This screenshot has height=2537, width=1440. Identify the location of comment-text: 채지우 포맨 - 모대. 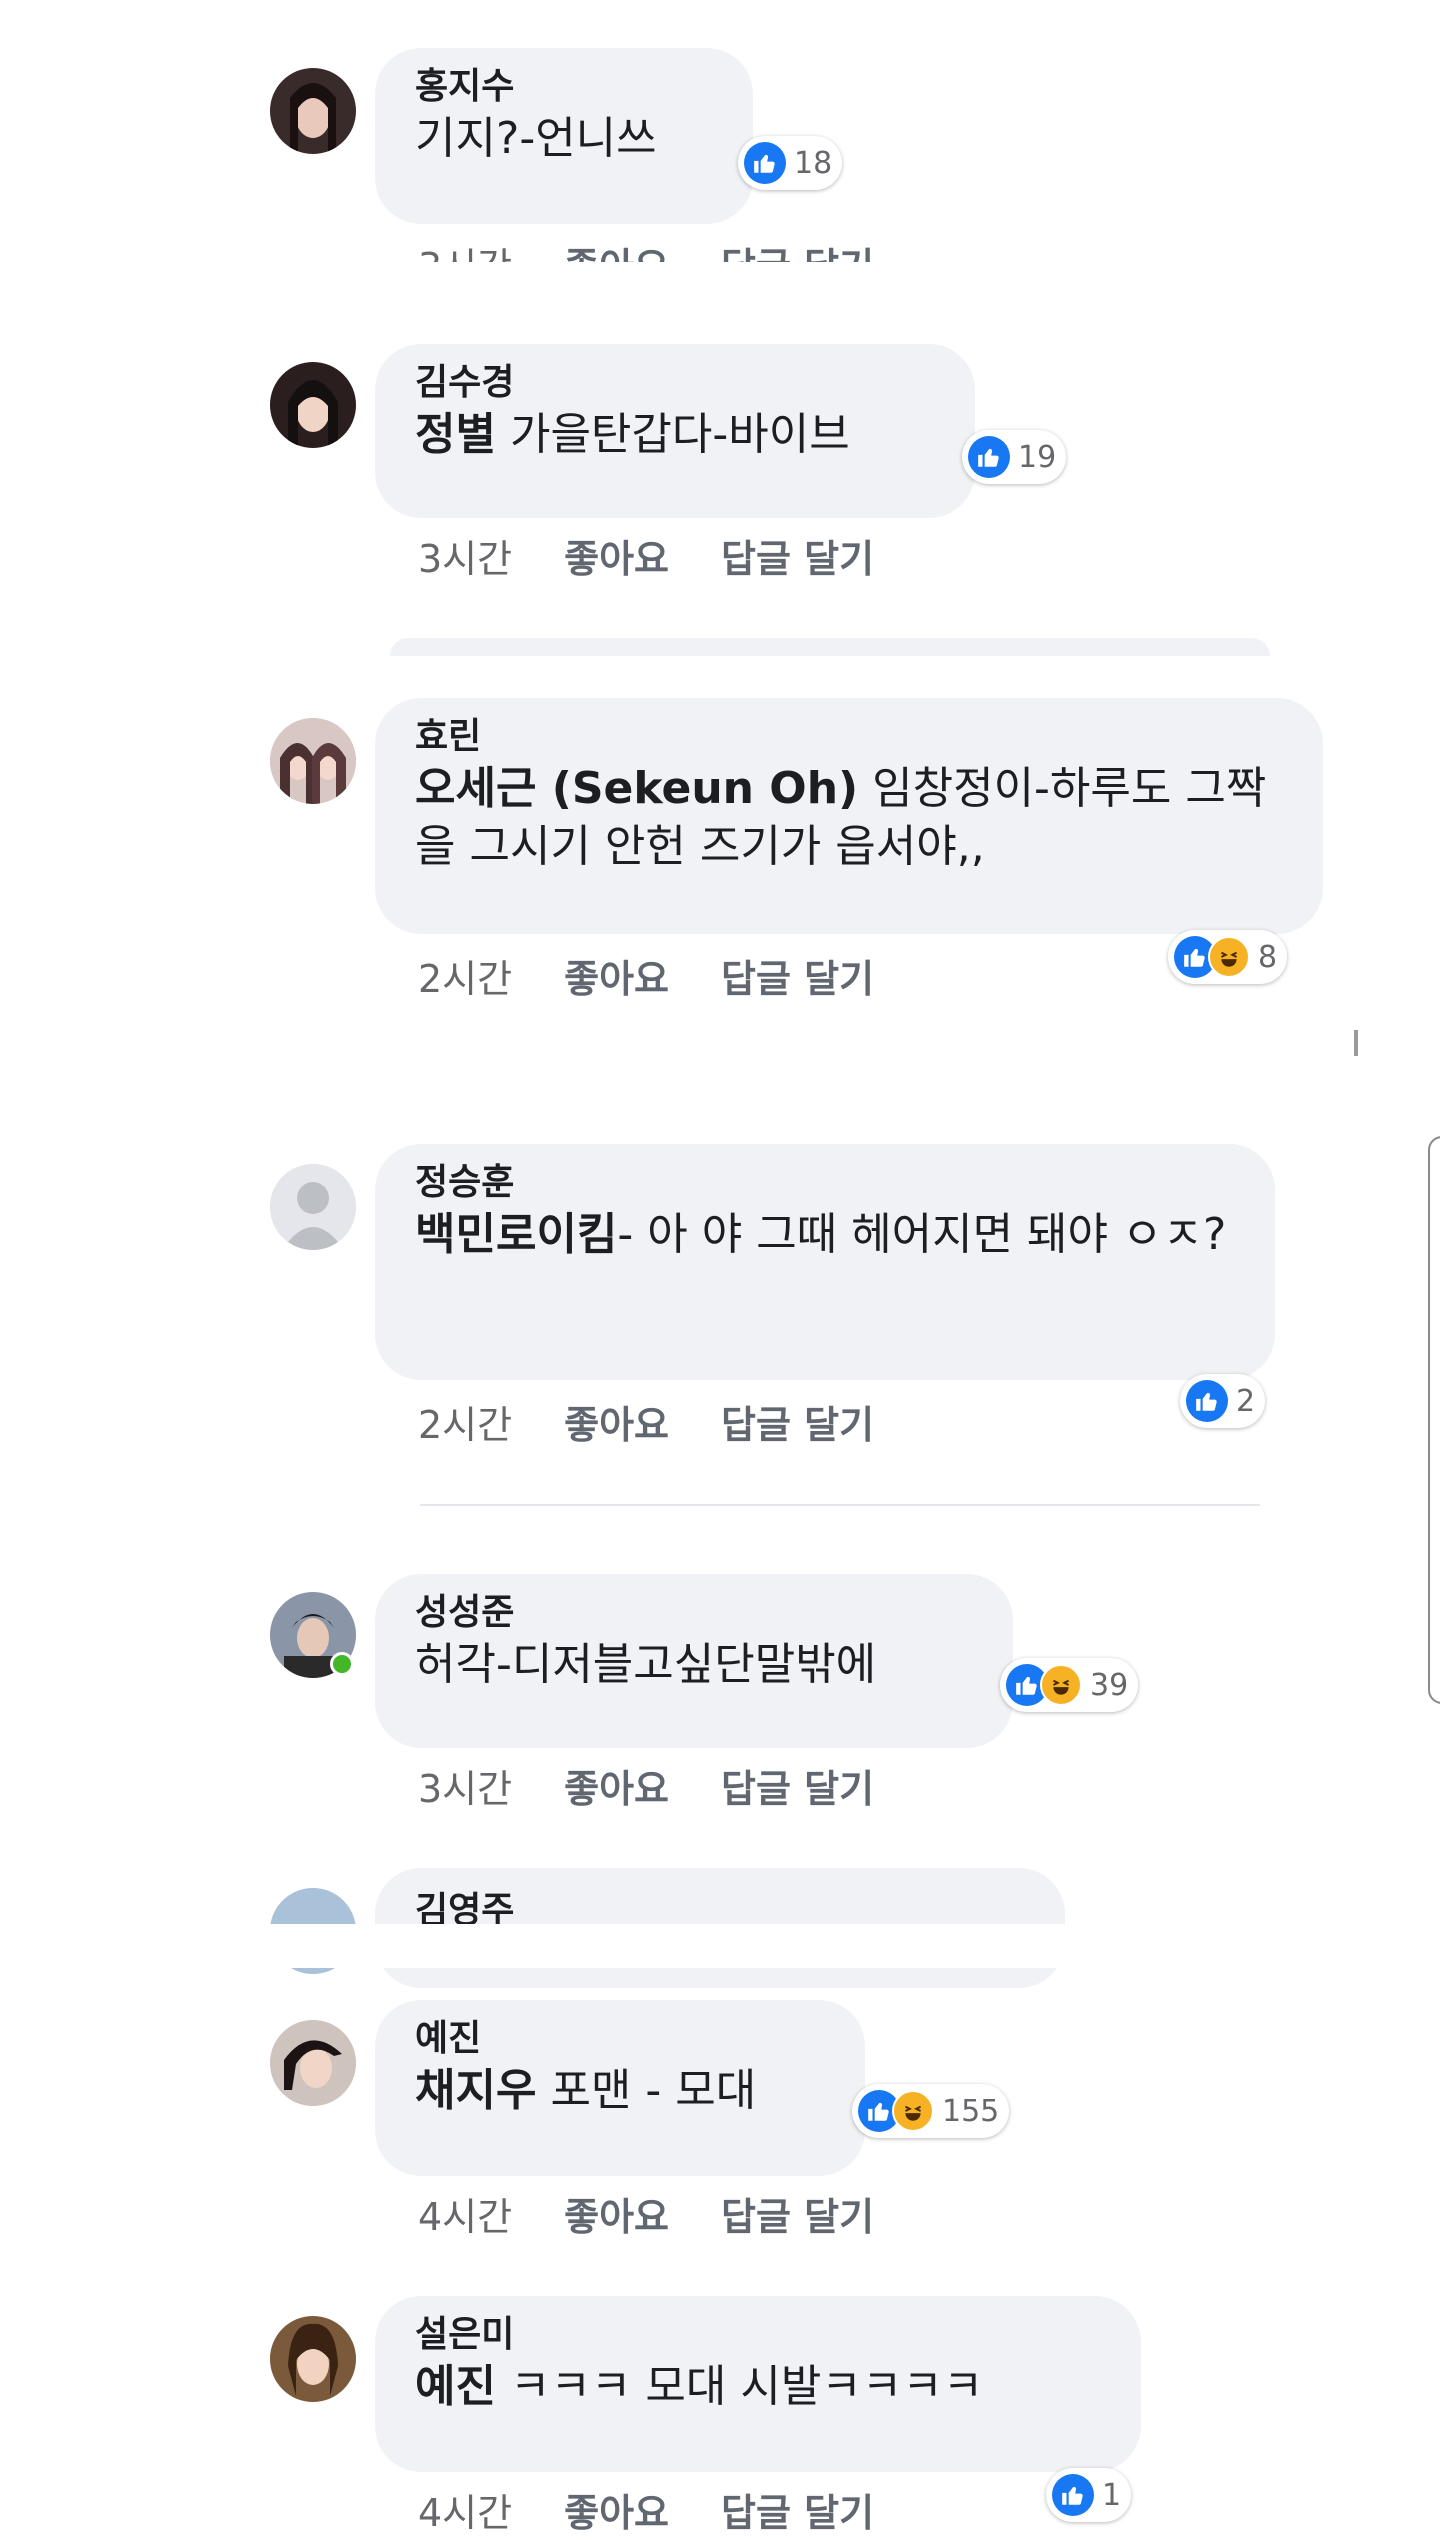
(620, 2091).